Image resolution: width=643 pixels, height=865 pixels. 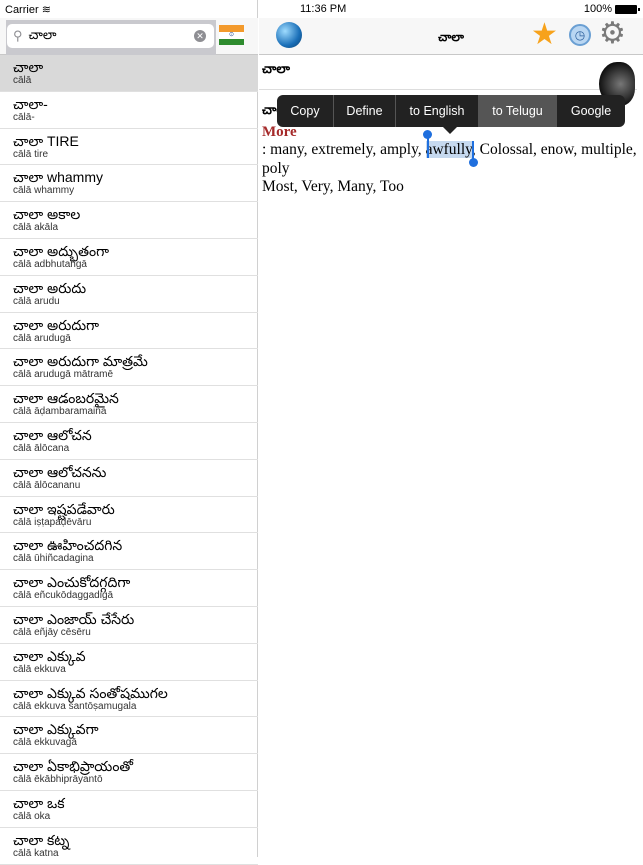 What do you see at coordinates (627, 9) in the screenshot?
I see `battery-icon` at bounding box center [627, 9].